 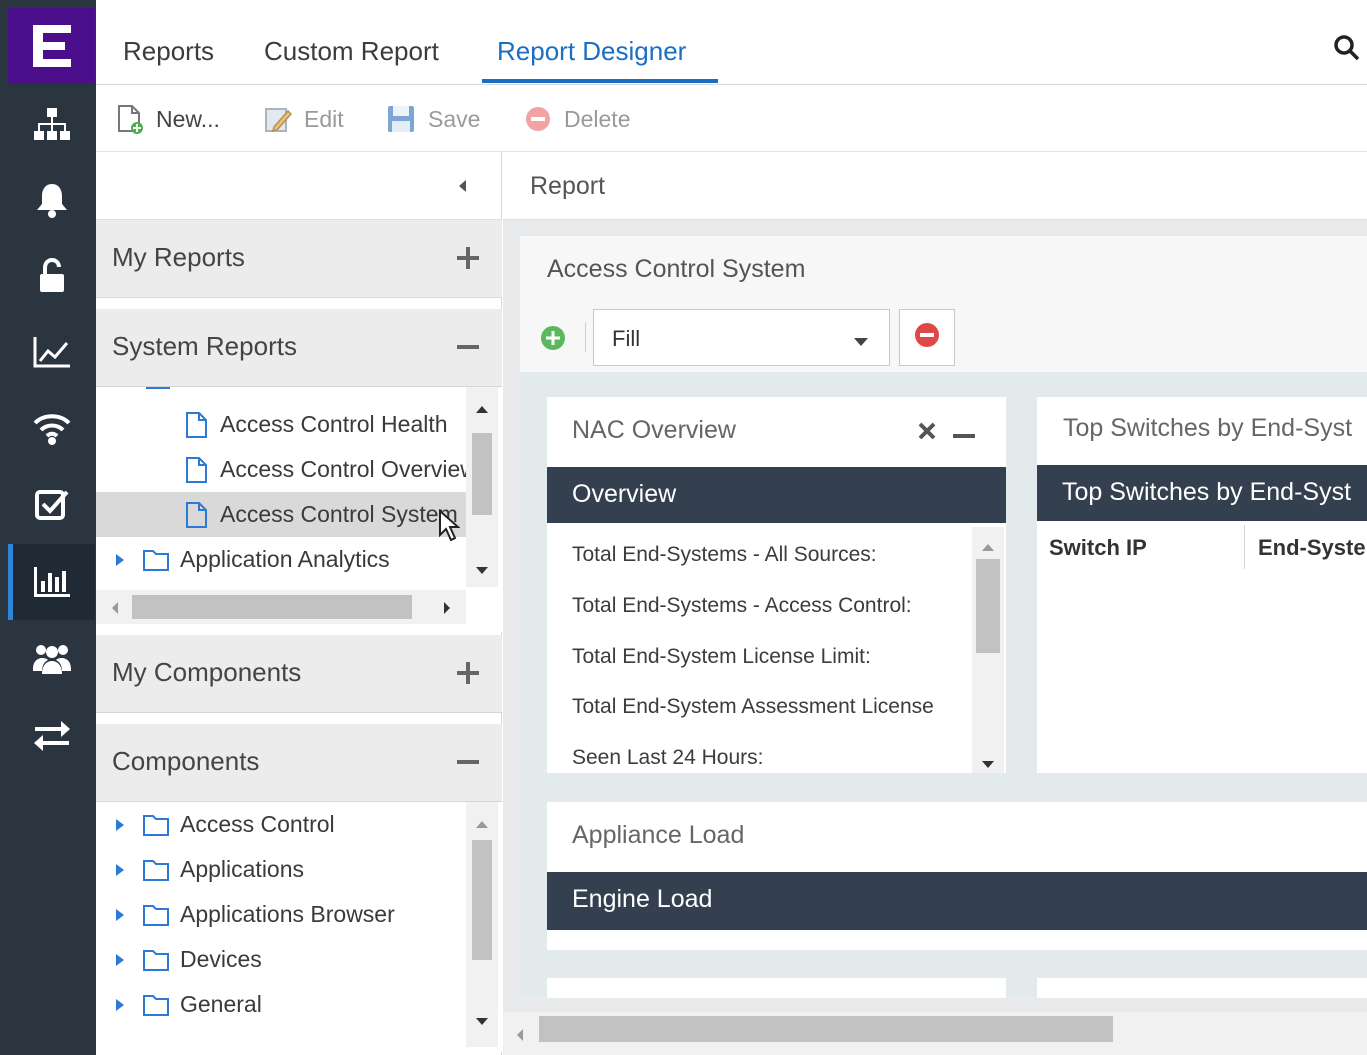 I want to click on report-title: Access Control System, so click(x=676, y=269).